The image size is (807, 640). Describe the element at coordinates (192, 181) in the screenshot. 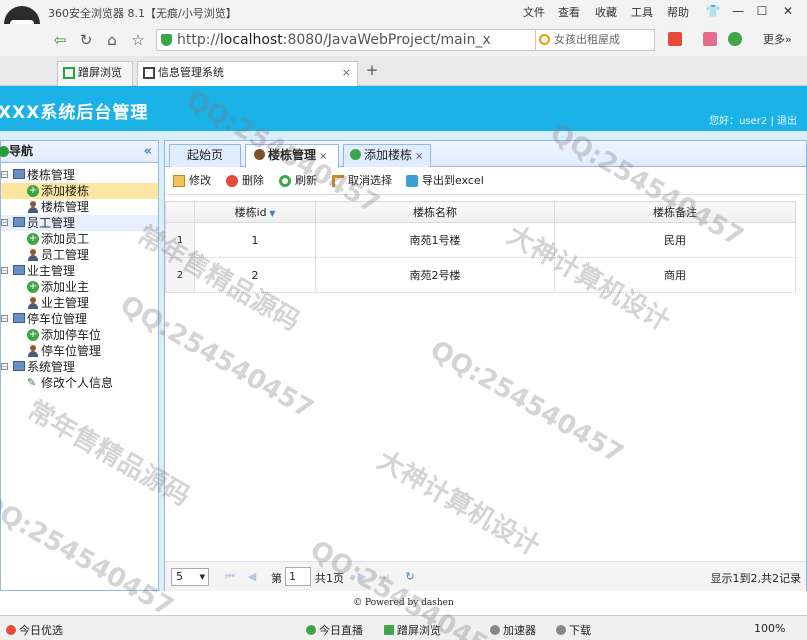

I see `edit-button: 修改` at that location.